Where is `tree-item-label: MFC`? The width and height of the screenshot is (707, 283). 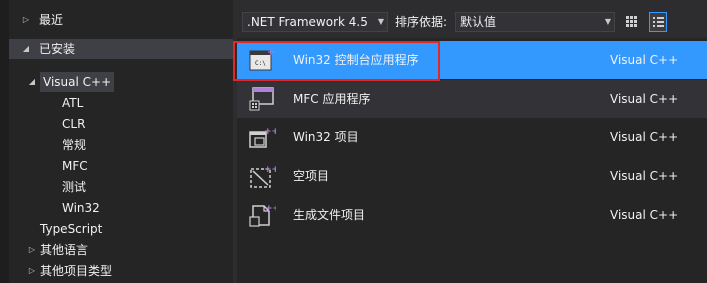
tree-item-label: MFC is located at coordinates (75, 166).